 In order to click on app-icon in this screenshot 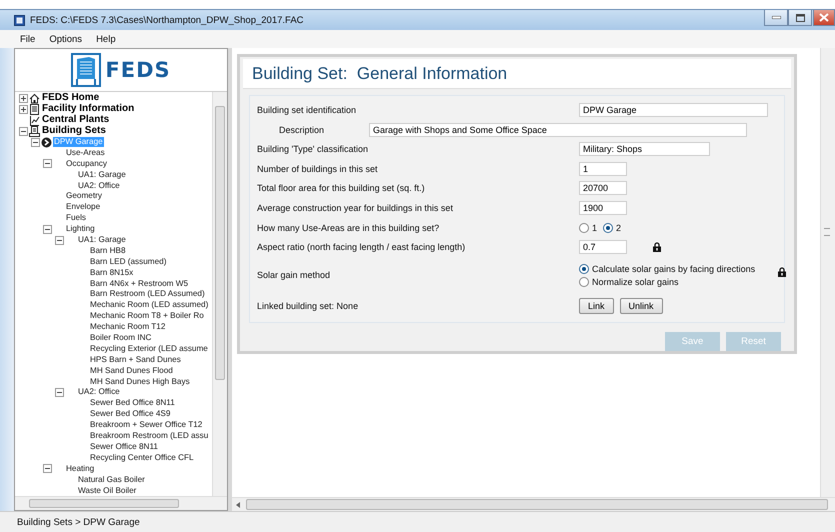, I will do `click(19, 20)`.